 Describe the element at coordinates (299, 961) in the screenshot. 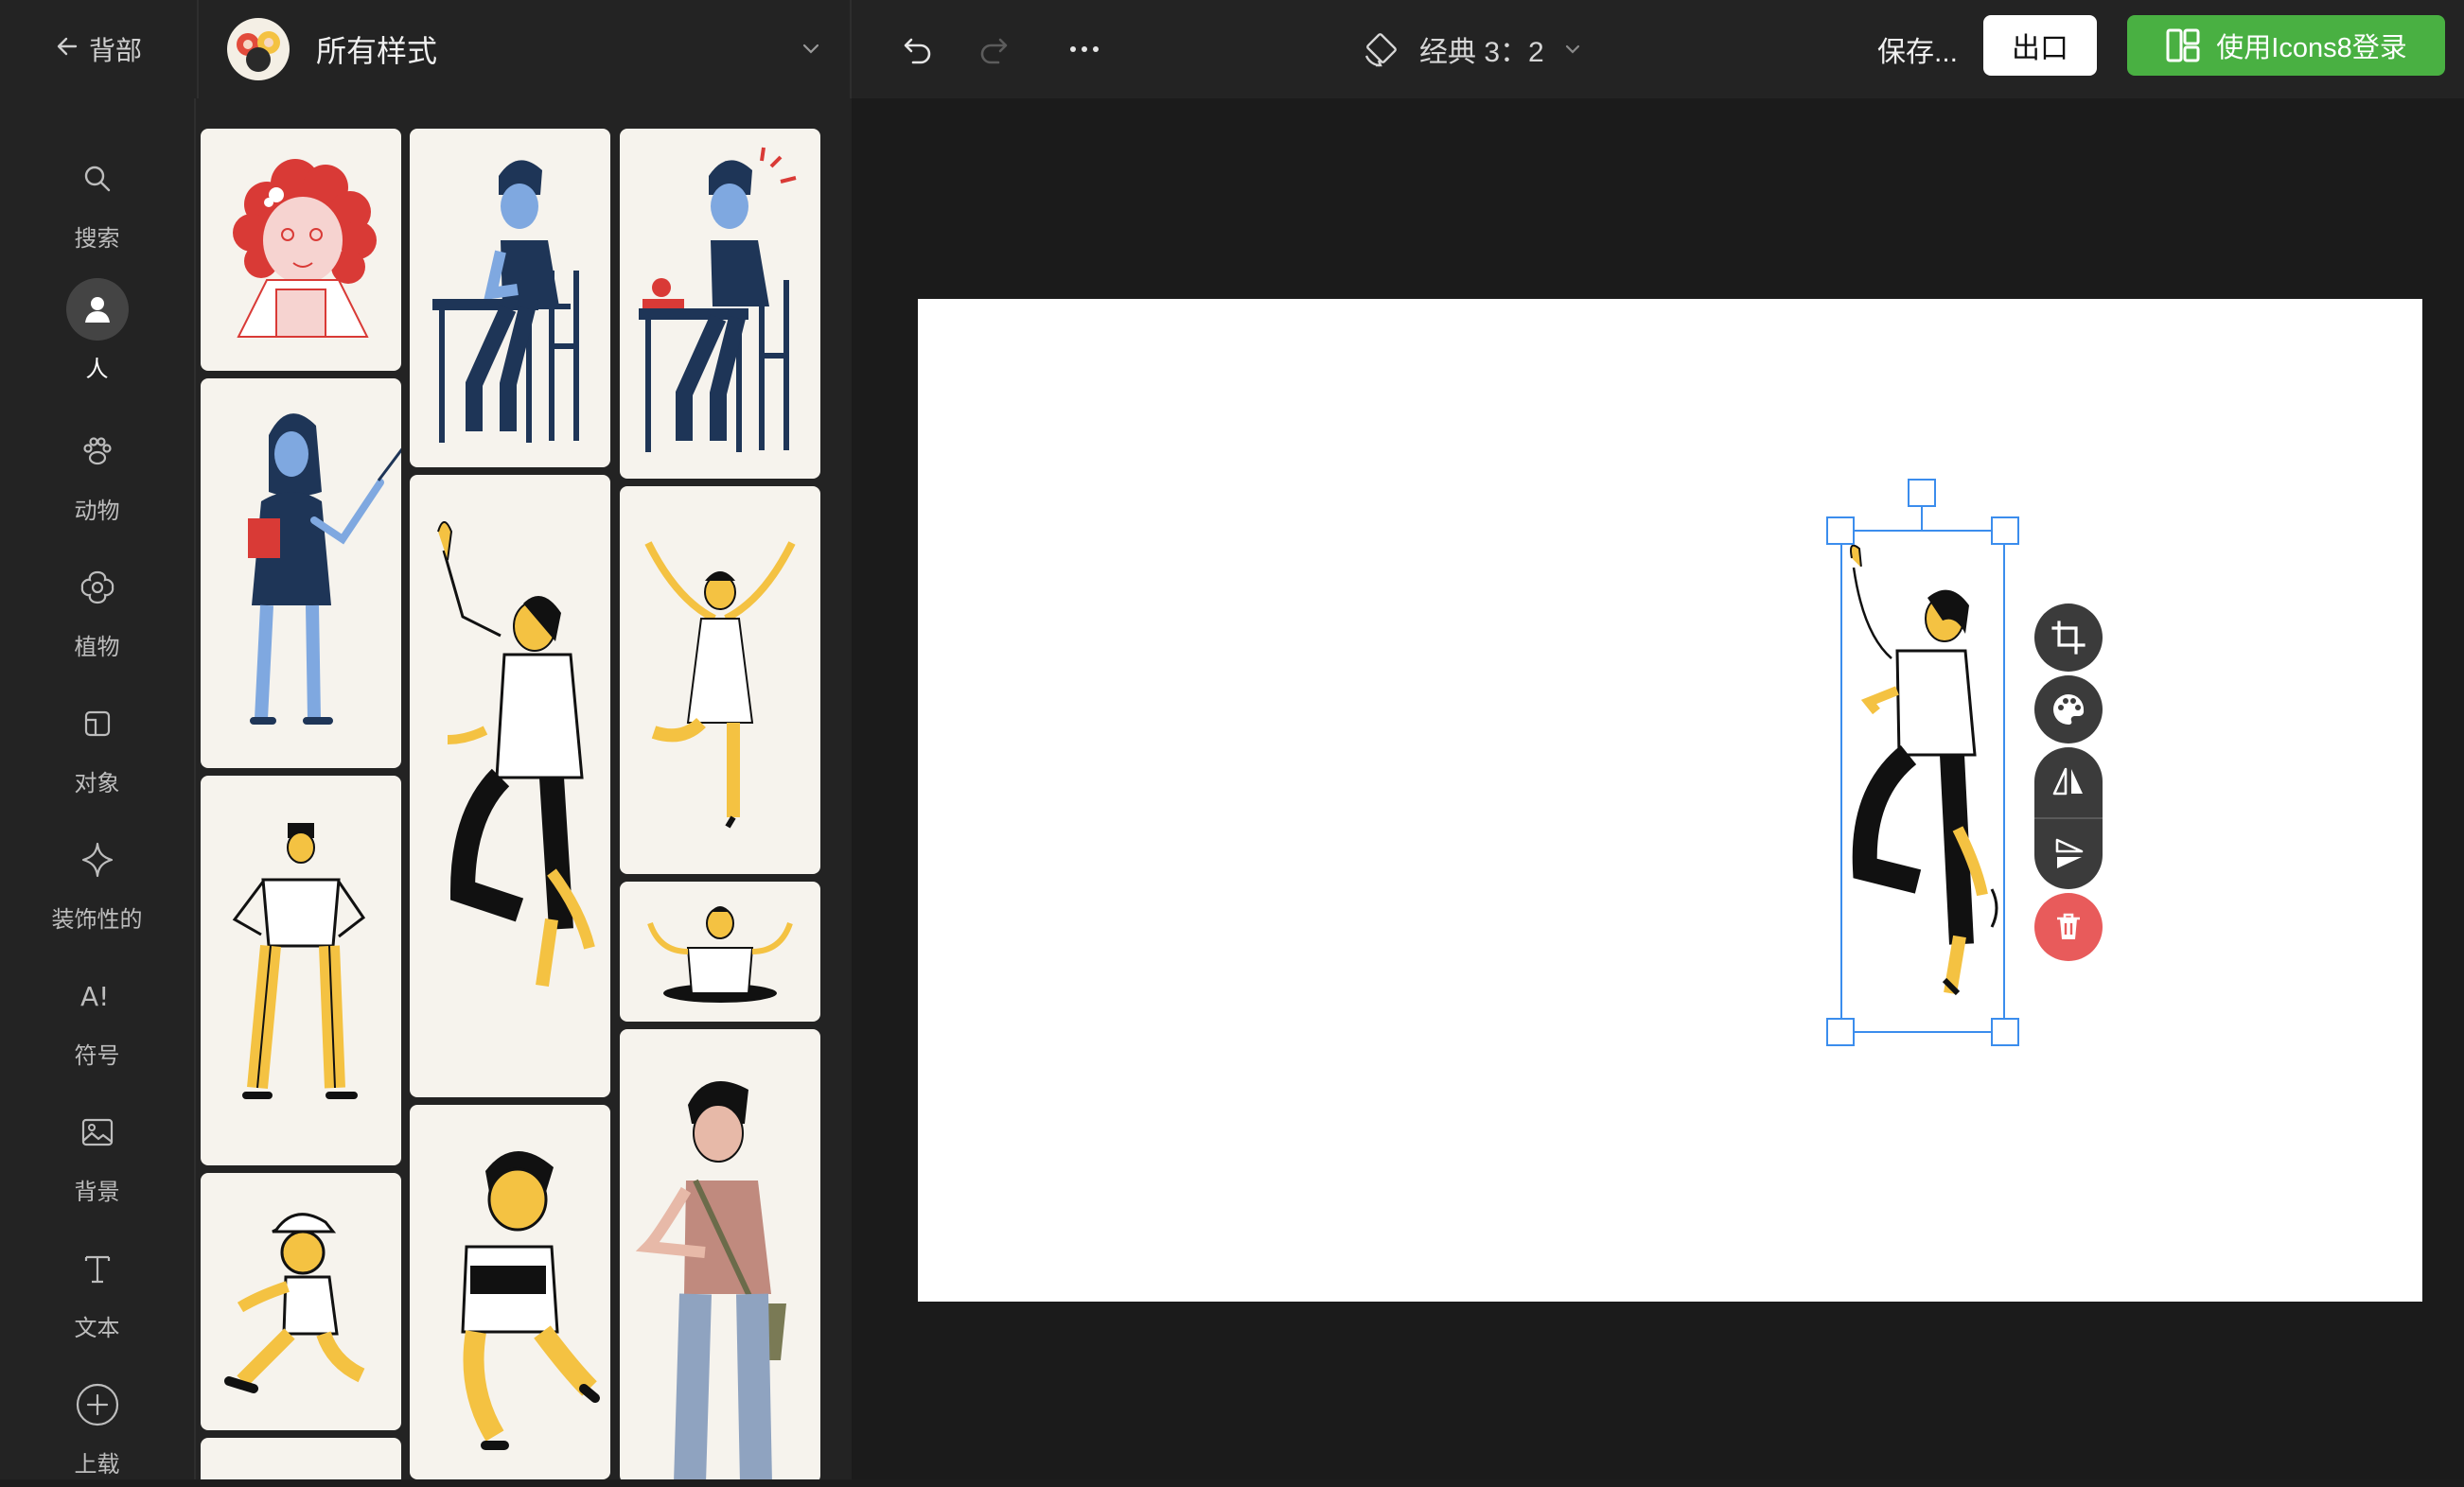

I see `standing-man-illustration` at that location.